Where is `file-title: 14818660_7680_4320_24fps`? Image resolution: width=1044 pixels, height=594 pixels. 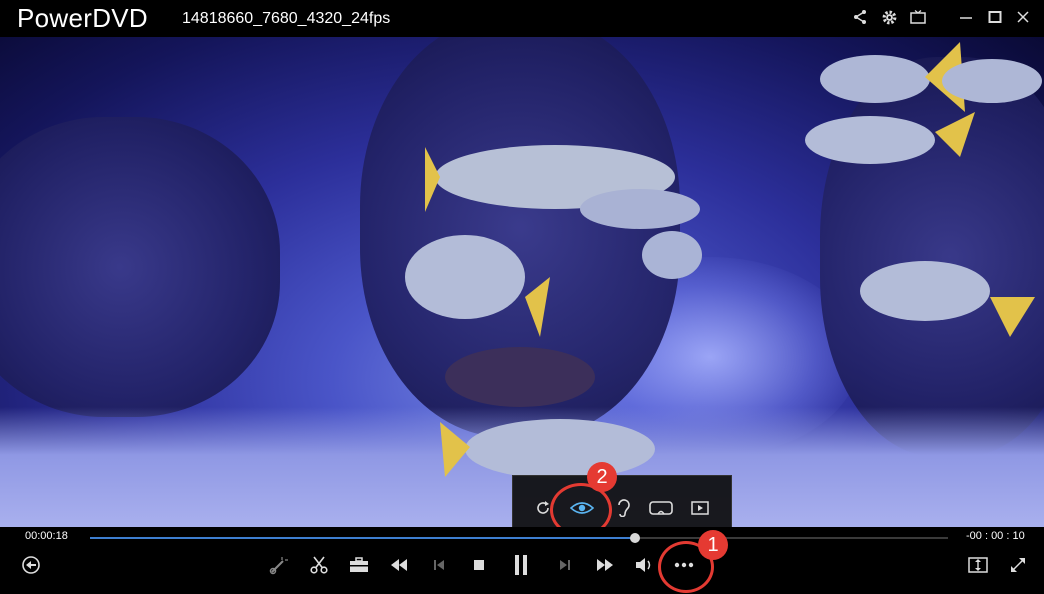
file-title: 14818660_7680_4320_24fps is located at coordinates (286, 18).